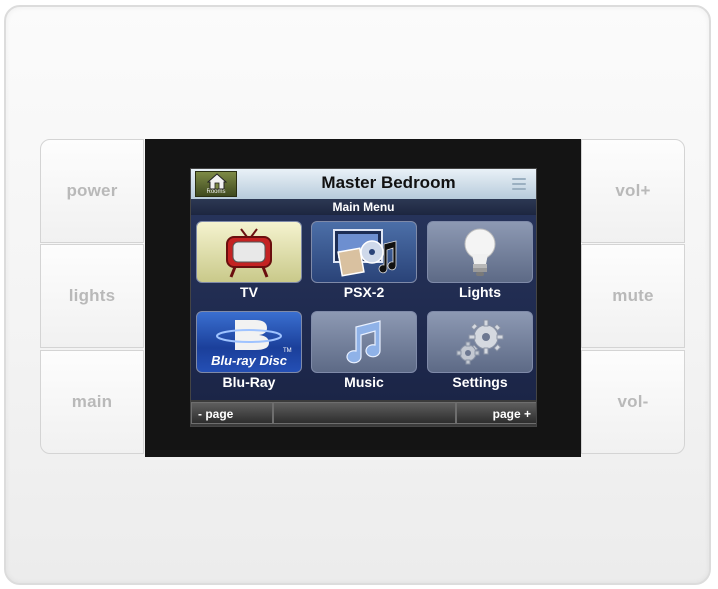 Image resolution: width=718 pixels, height=589 pixels. I want to click on lightbulb-icon, so click(480, 252).